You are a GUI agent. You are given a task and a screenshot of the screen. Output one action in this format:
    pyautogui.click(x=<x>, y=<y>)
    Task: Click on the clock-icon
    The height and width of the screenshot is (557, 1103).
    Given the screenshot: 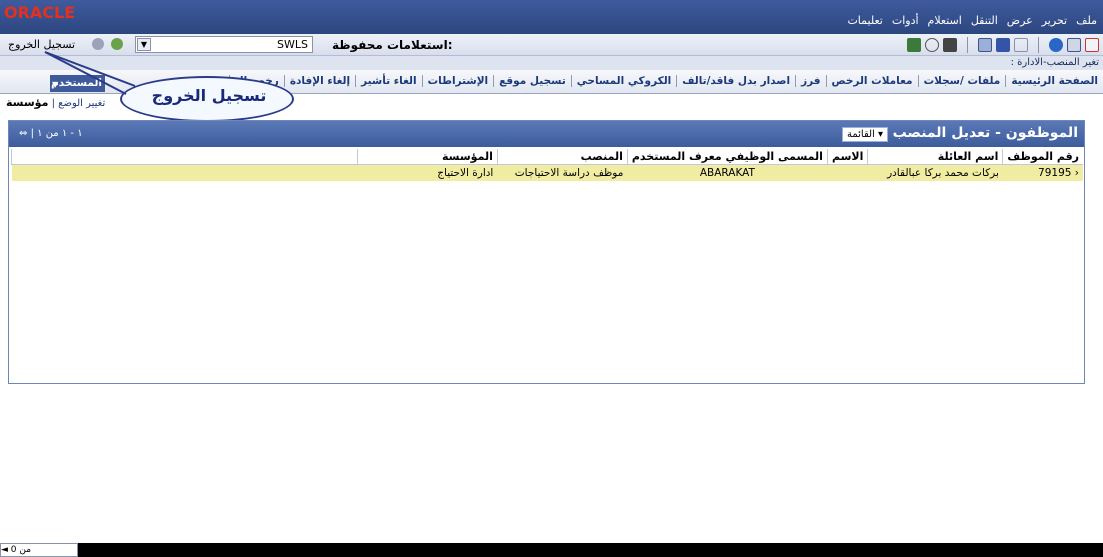 What is the action you would take?
    pyautogui.click(x=932, y=45)
    